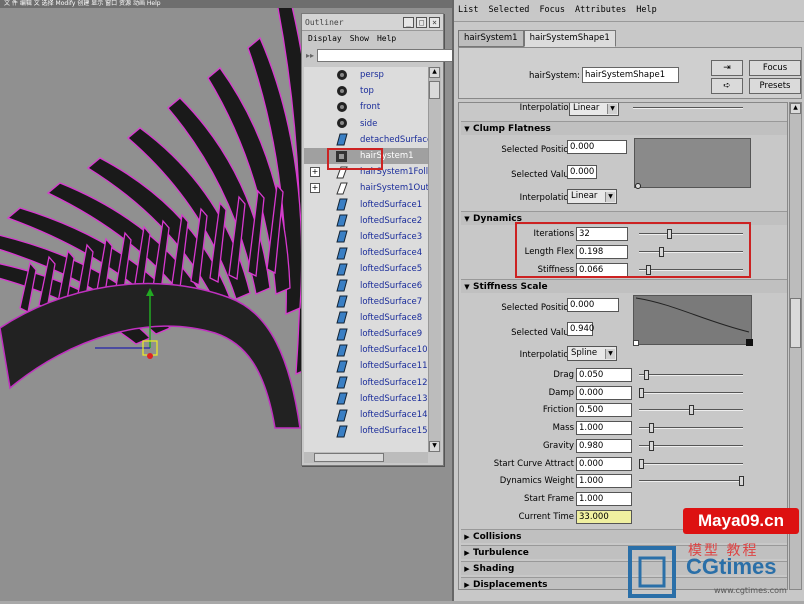 This screenshot has height=604, width=804. What do you see at coordinates (366, 107) in the screenshot?
I see `outliner-item: front` at bounding box center [366, 107].